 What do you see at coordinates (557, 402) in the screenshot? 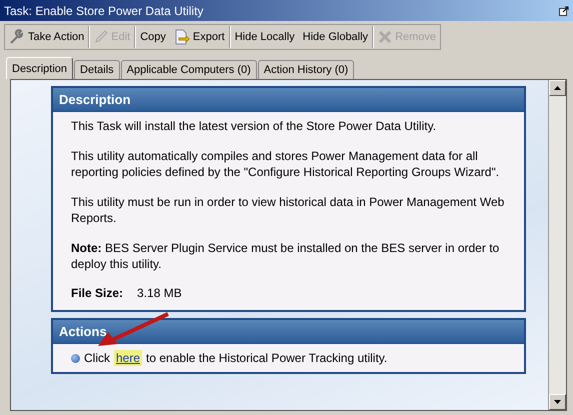
I see `scroll-down-icon` at bounding box center [557, 402].